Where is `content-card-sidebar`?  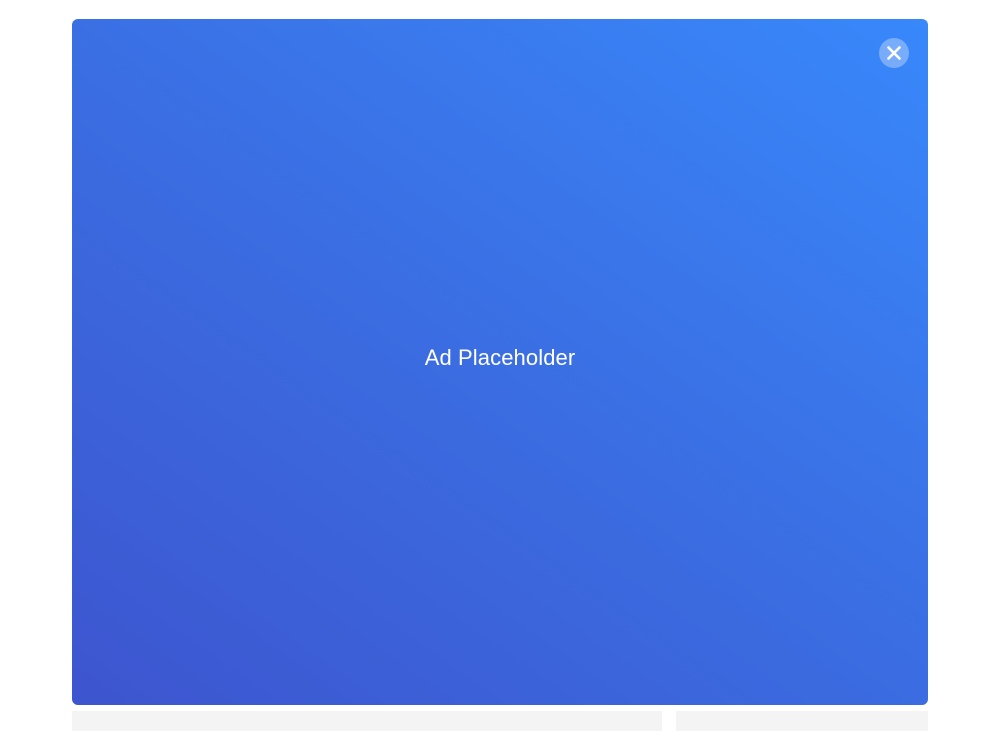 content-card-sidebar is located at coordinates (802, 721).